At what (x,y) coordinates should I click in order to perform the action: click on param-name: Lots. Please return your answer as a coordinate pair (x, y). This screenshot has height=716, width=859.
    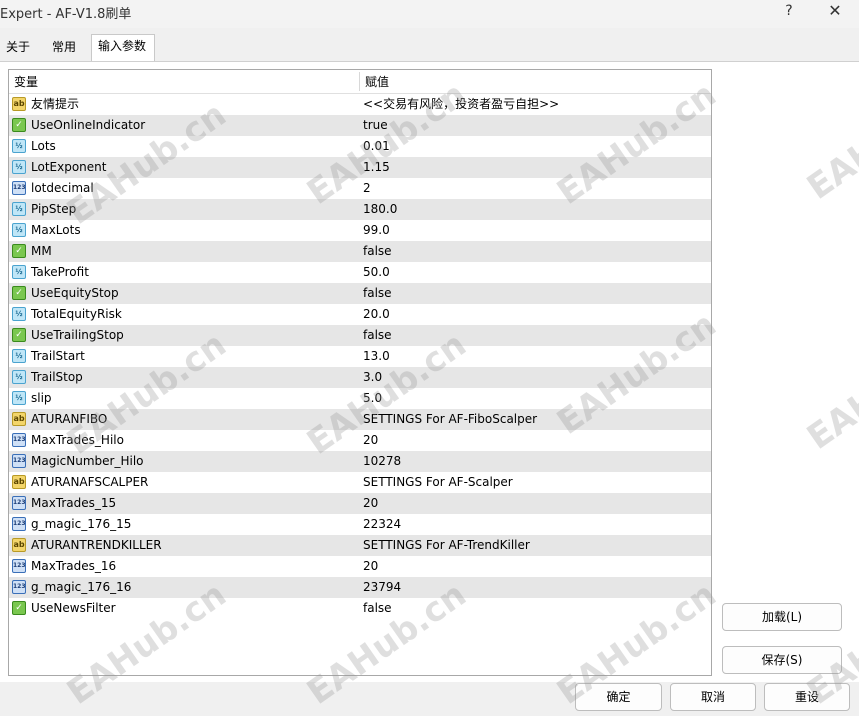
    Looking at the image, I should click on (43, 146).